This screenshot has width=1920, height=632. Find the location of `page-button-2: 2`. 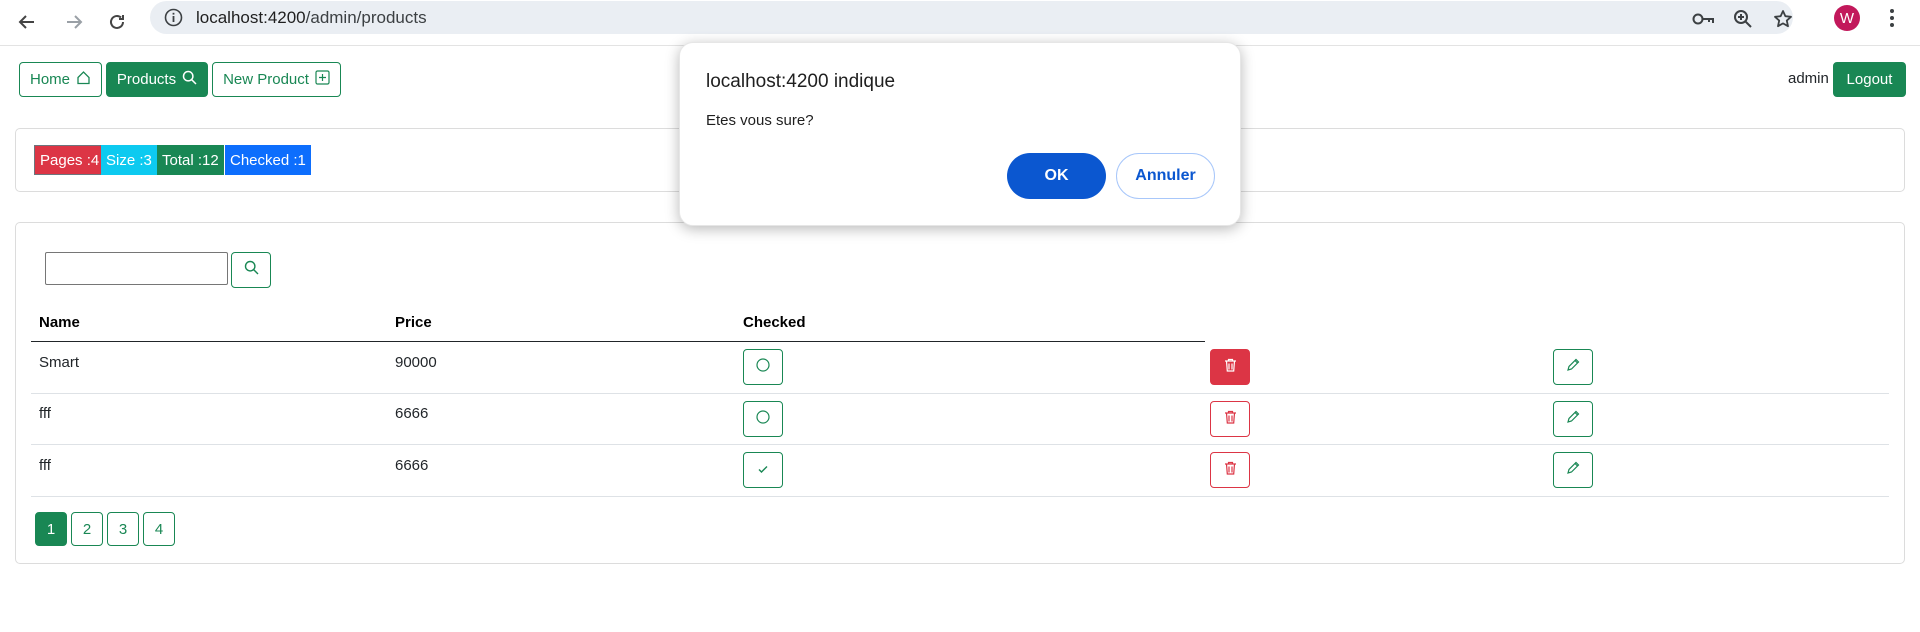

page-button-2: 2 is located at coordinates (87, 529).